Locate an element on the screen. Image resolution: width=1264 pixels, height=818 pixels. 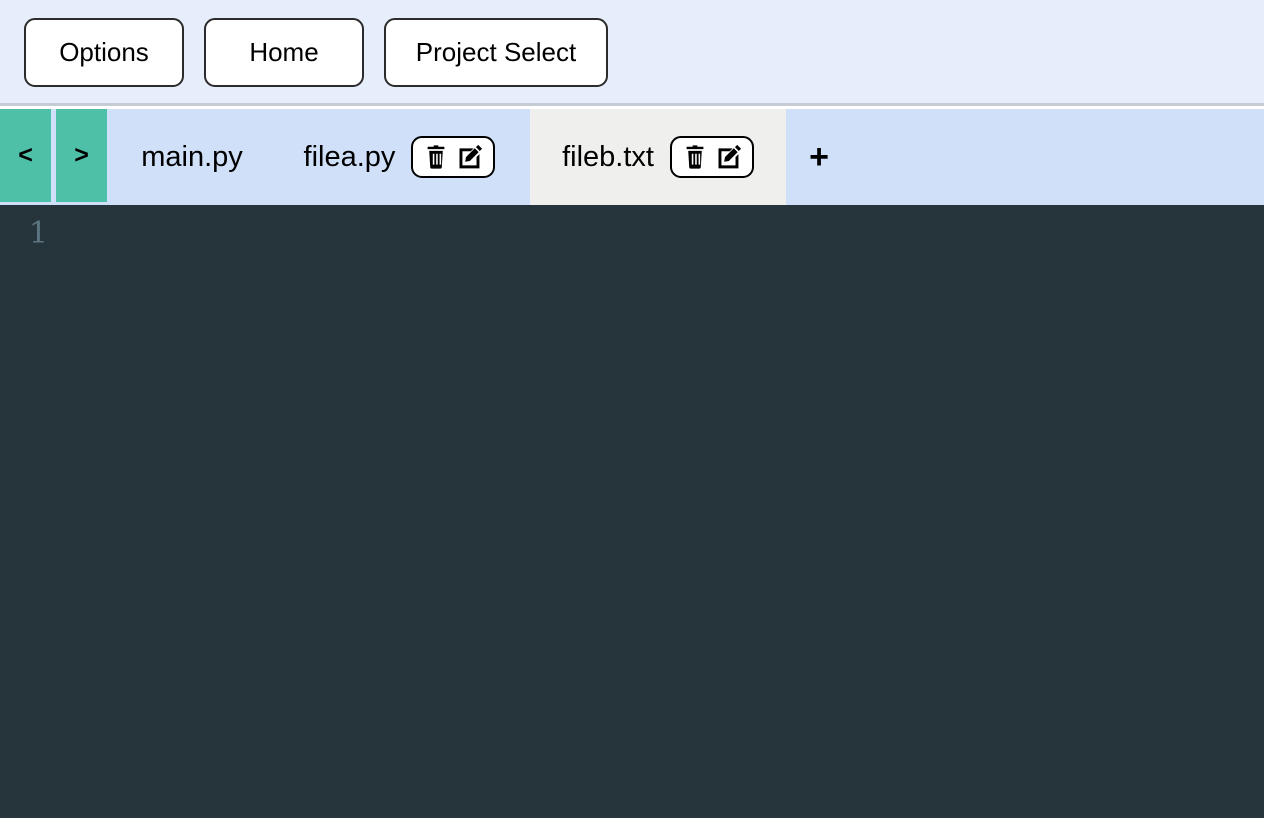
tab-bar: < > main.py filea.py fileb.txt + is located at coordinates (632, 157).